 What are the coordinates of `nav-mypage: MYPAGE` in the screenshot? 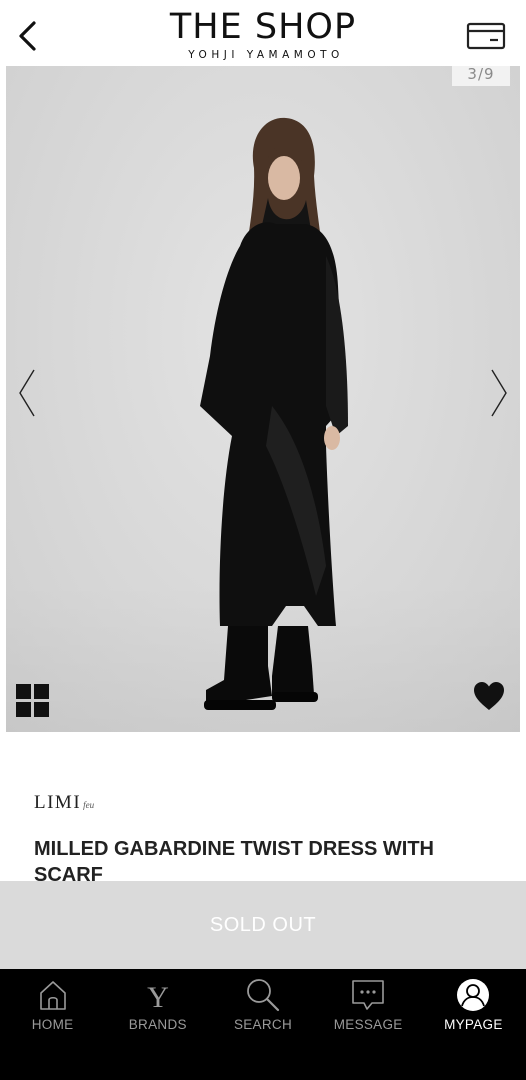 It's located at (473, 1024).